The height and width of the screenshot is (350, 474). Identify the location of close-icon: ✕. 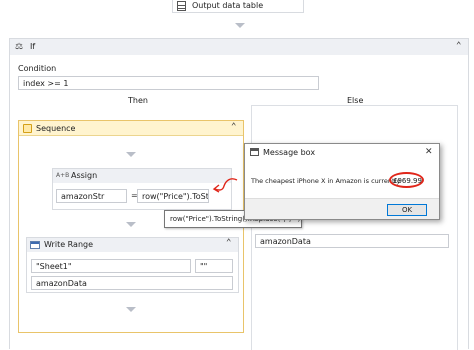
(429, 152).